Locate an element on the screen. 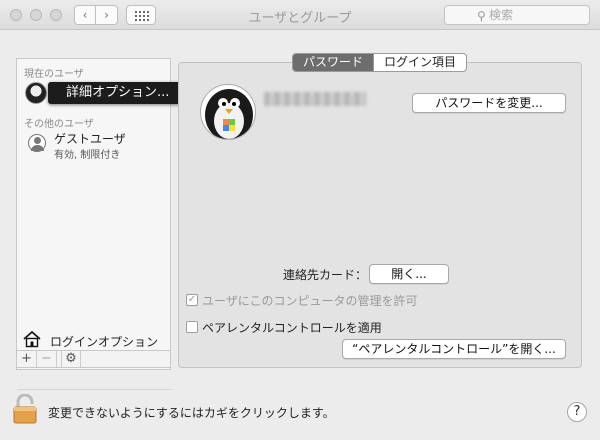 The height and width of the screenshot is (440, 600). tab-login-items: ログイン項目 is located at coordinates (419, 62).